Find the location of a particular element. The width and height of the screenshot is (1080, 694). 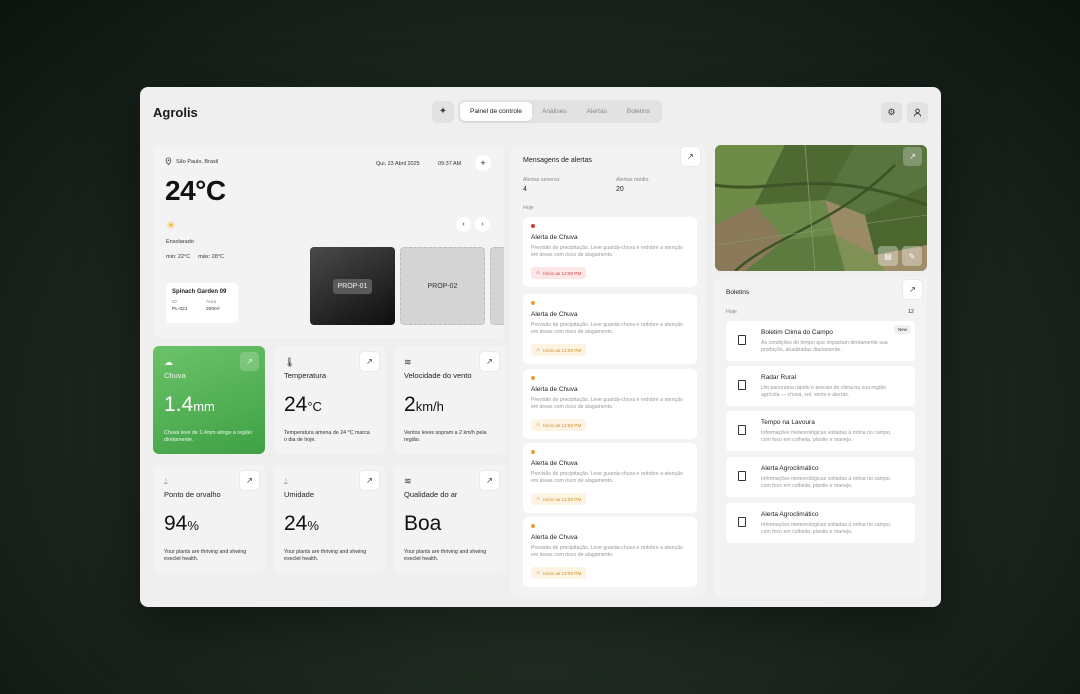

thermometer-icon: 🌡︎ is located at coordinates (290, 362).